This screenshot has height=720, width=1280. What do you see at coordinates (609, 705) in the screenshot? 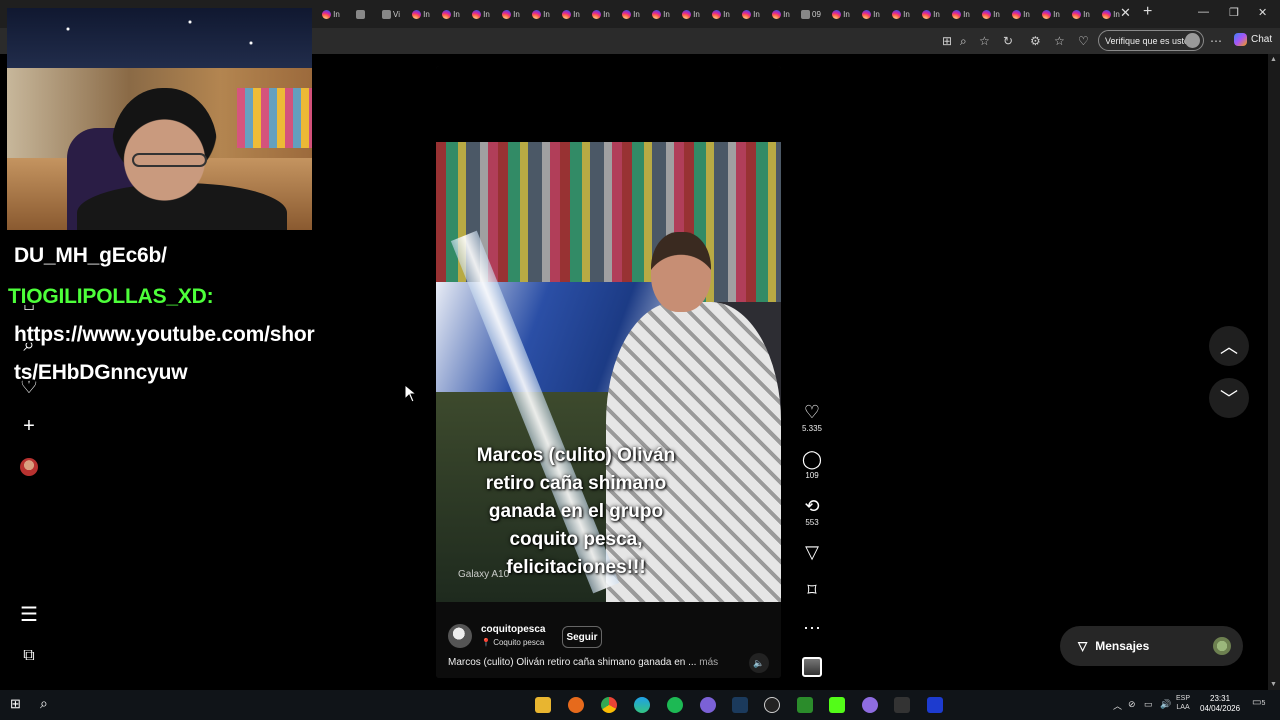
I see `chrome-icon` at bounding box center [609, 705].